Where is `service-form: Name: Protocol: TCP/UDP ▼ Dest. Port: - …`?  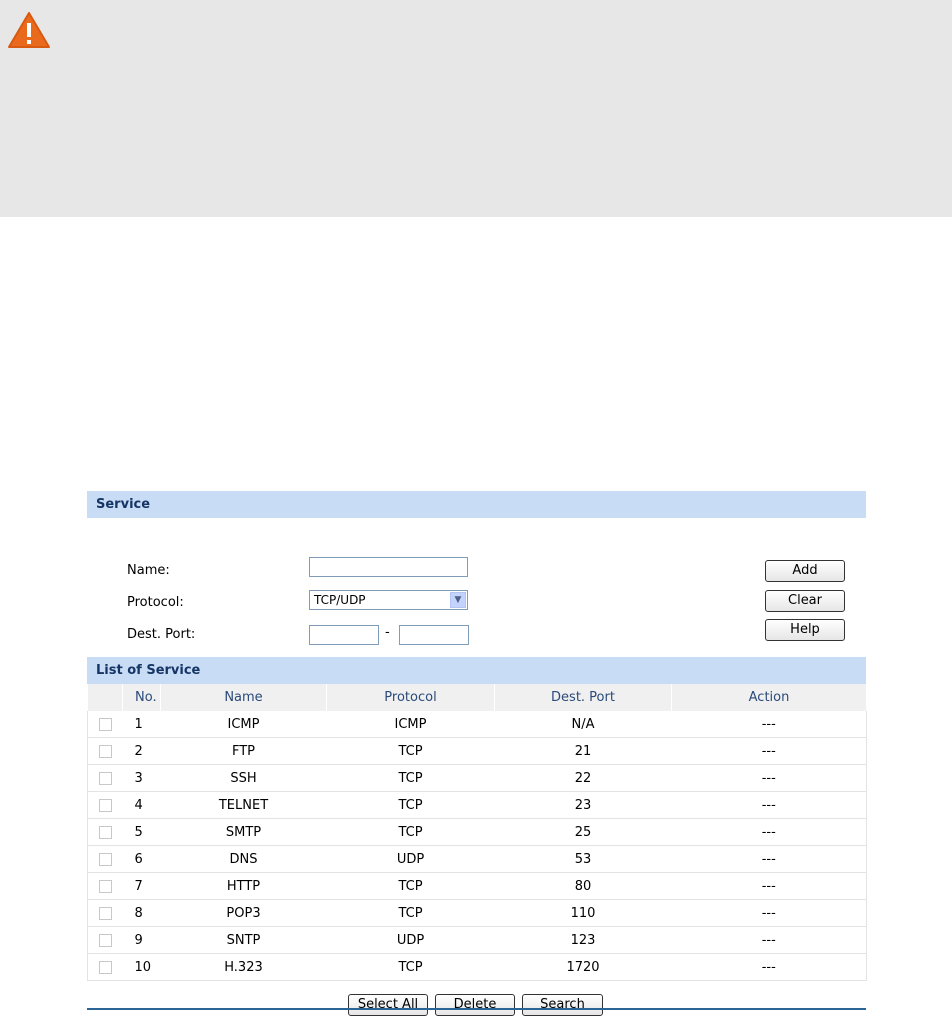
service-form: Name: Protocol: TCP/UDP ▼ Dest. Port: - … is located at coordinates (476, 581).